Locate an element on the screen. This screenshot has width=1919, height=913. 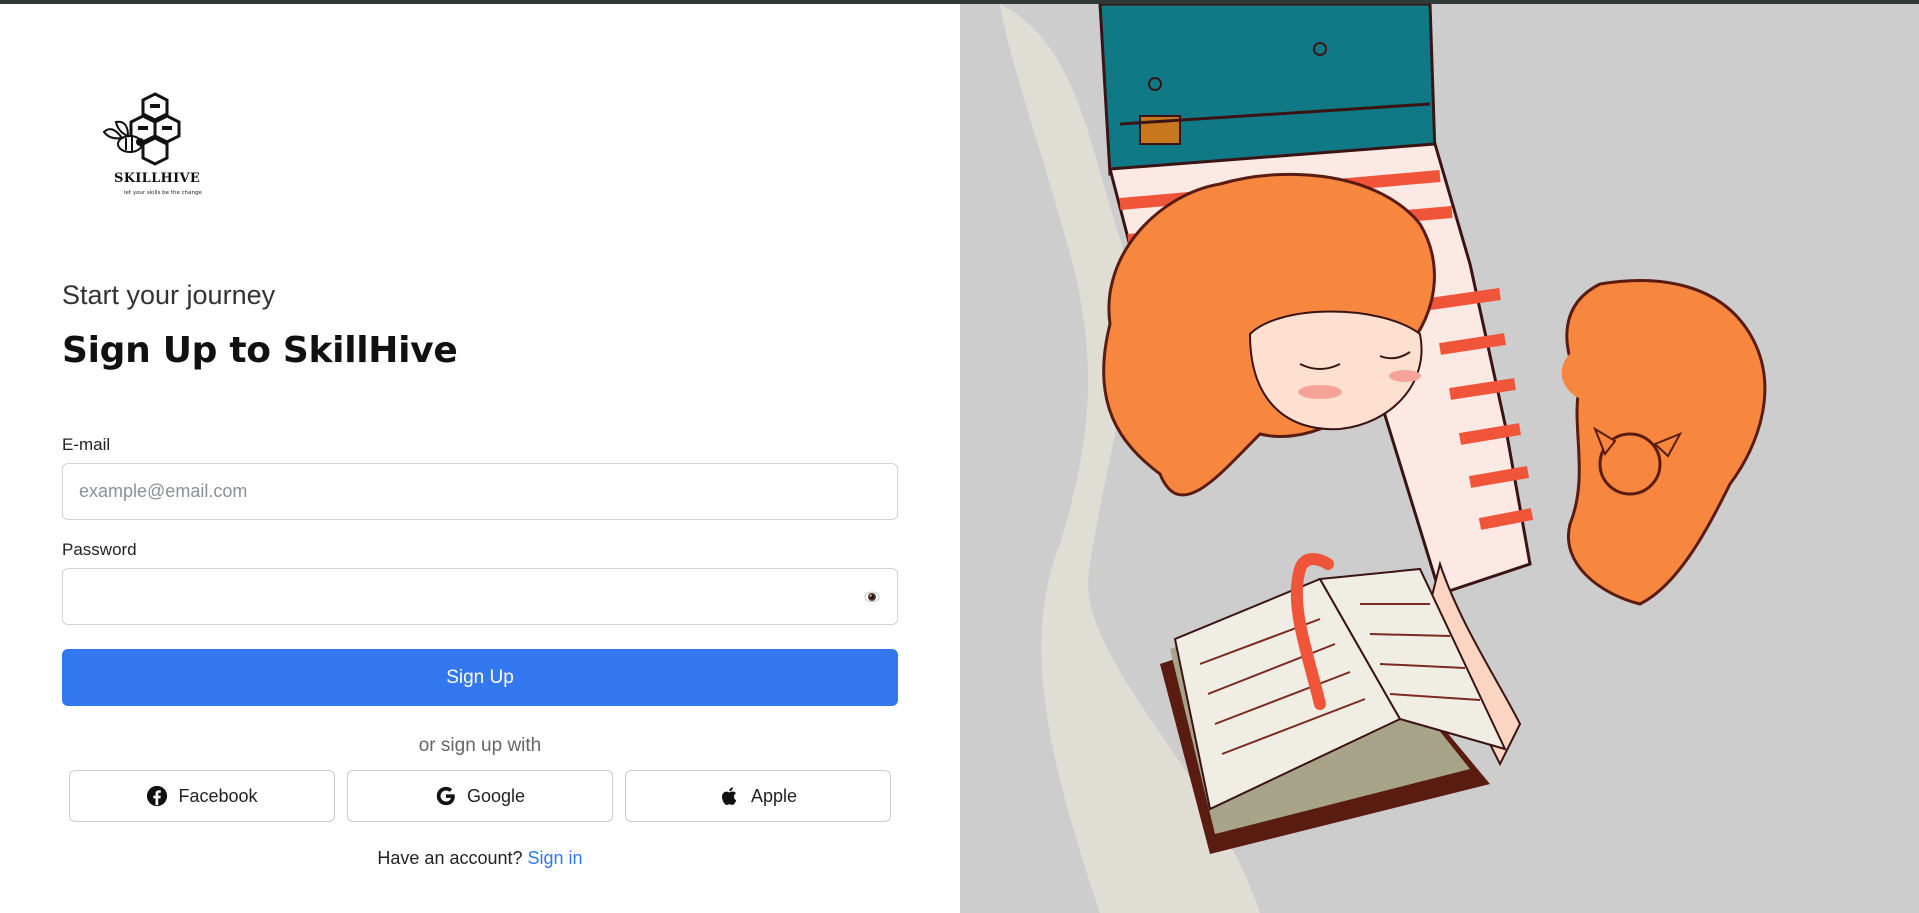
signin-prompt: Have an account? Sign in is located at coordinates (480, 858).